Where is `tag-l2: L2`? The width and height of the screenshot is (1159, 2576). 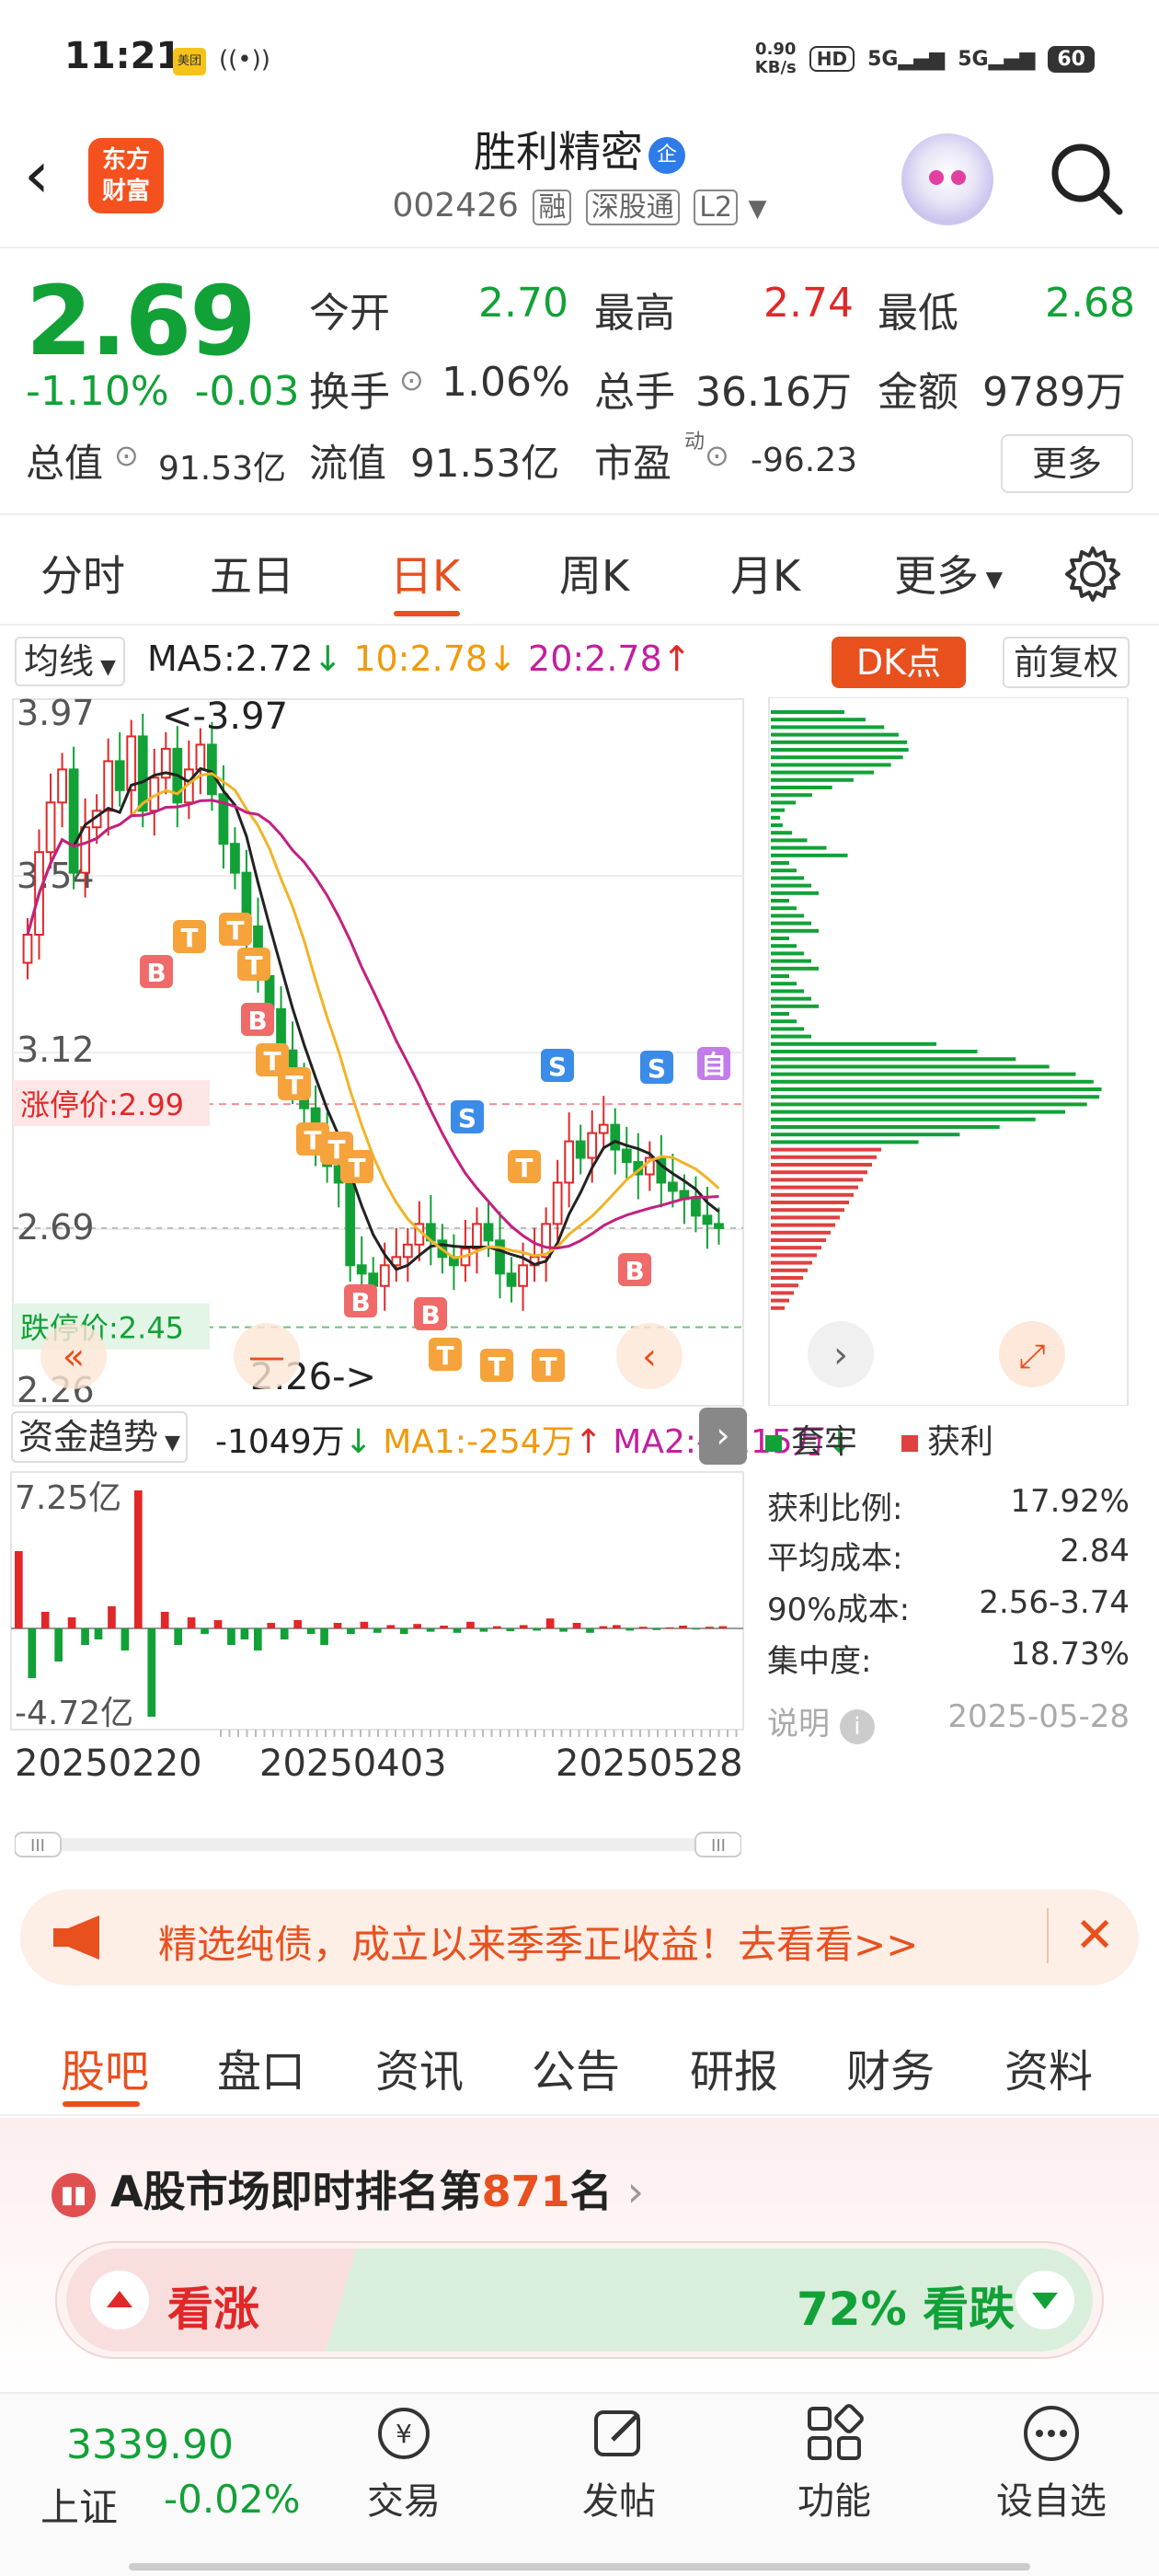
tag-l2: L2 is located at coordinates (716, 207).